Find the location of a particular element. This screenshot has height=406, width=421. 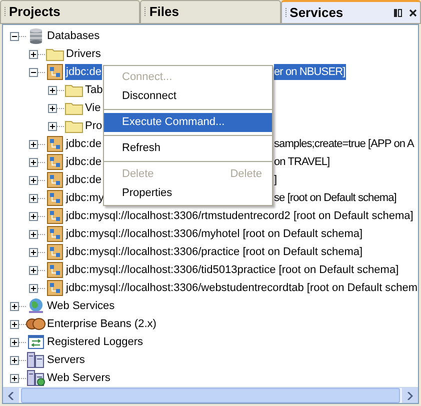

tree-item: Tab is located at coordinates (94, 90).